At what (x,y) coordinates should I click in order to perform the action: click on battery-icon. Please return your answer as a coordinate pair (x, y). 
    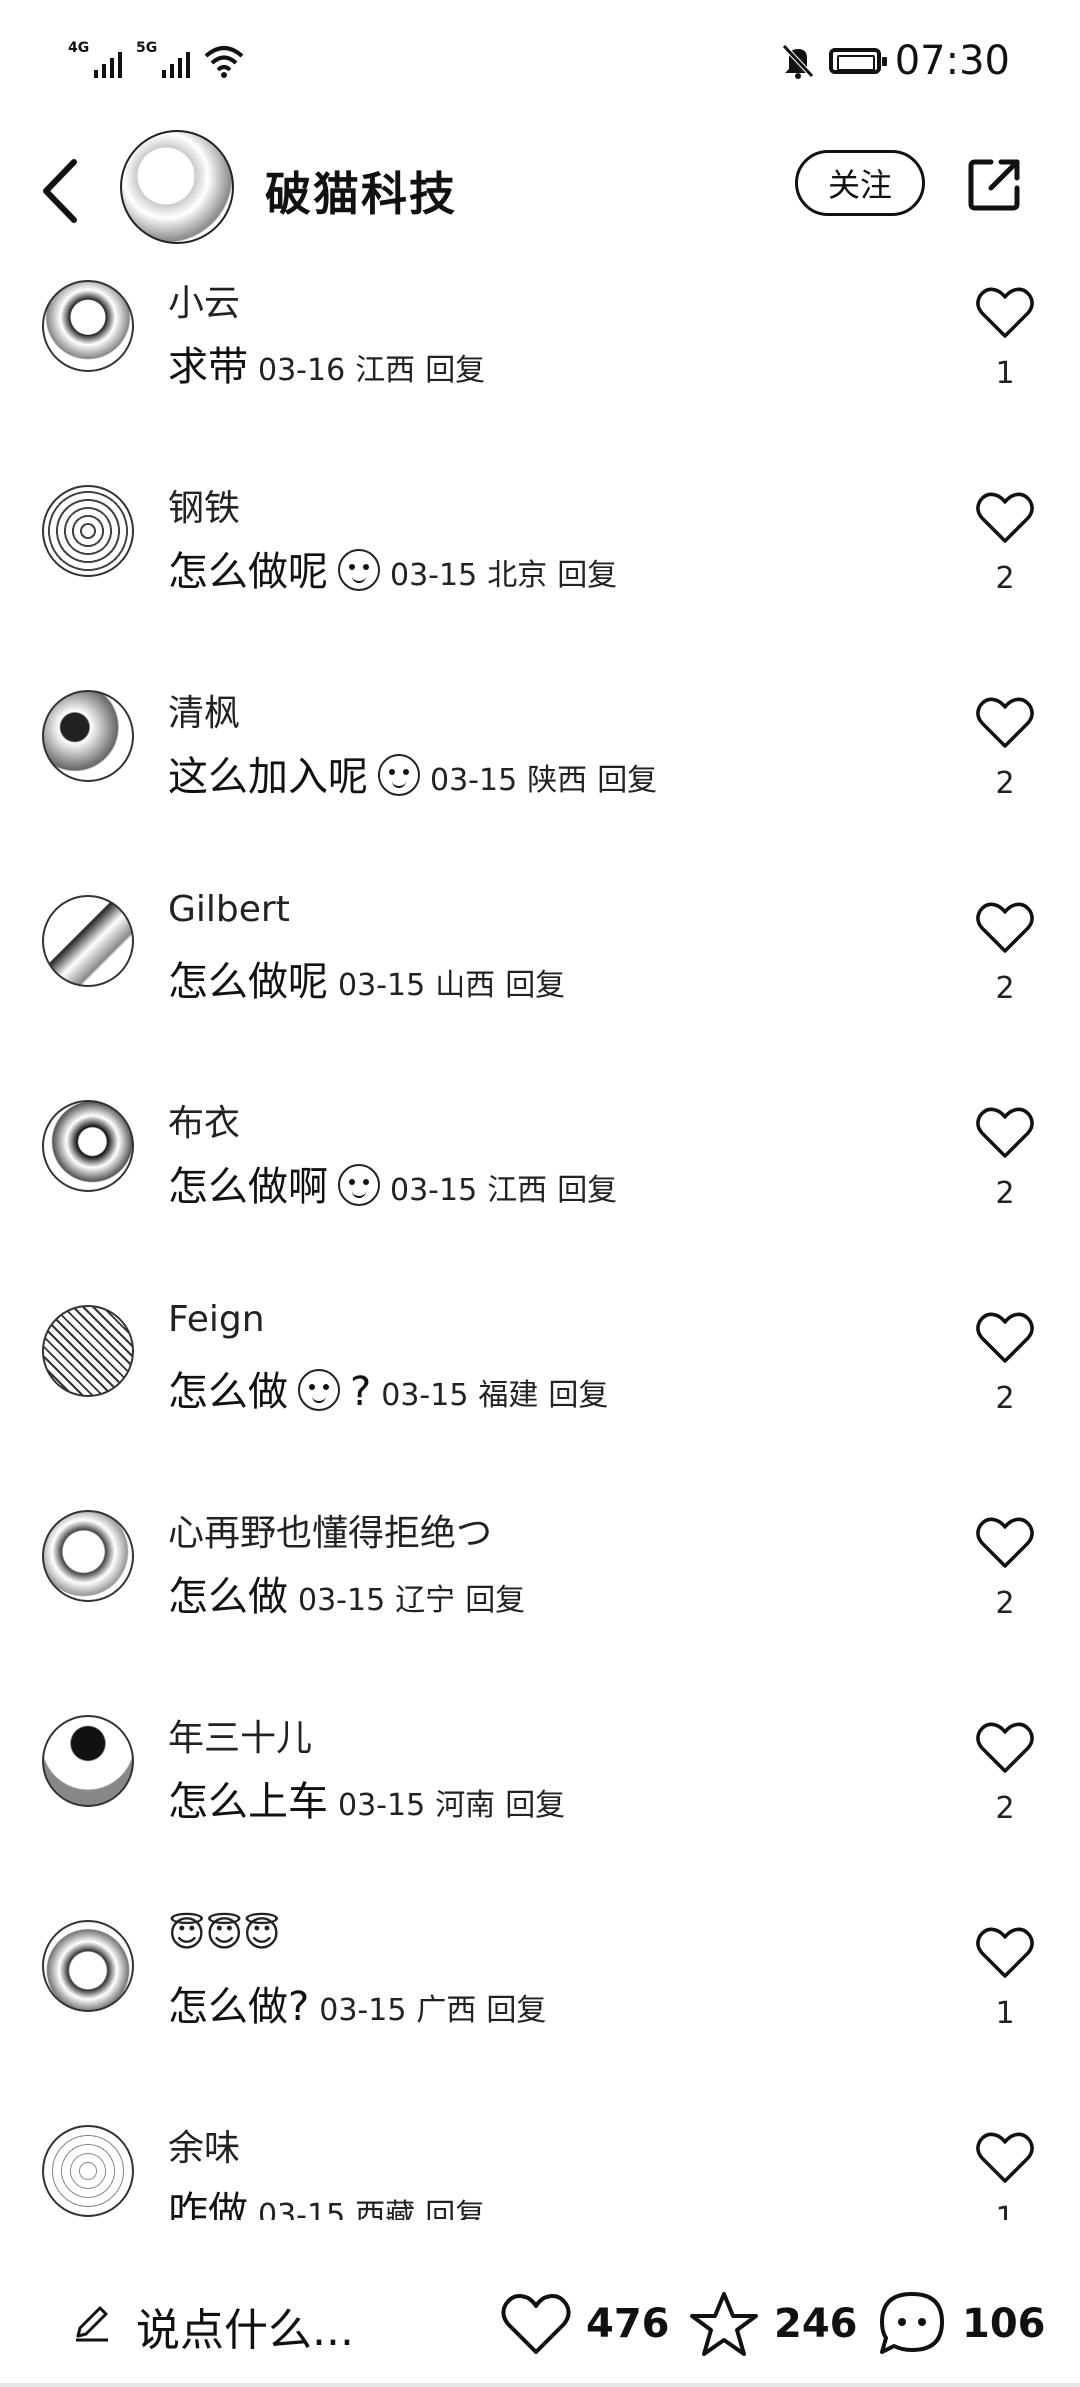
    Looking at the image, I should click on (857, 61).